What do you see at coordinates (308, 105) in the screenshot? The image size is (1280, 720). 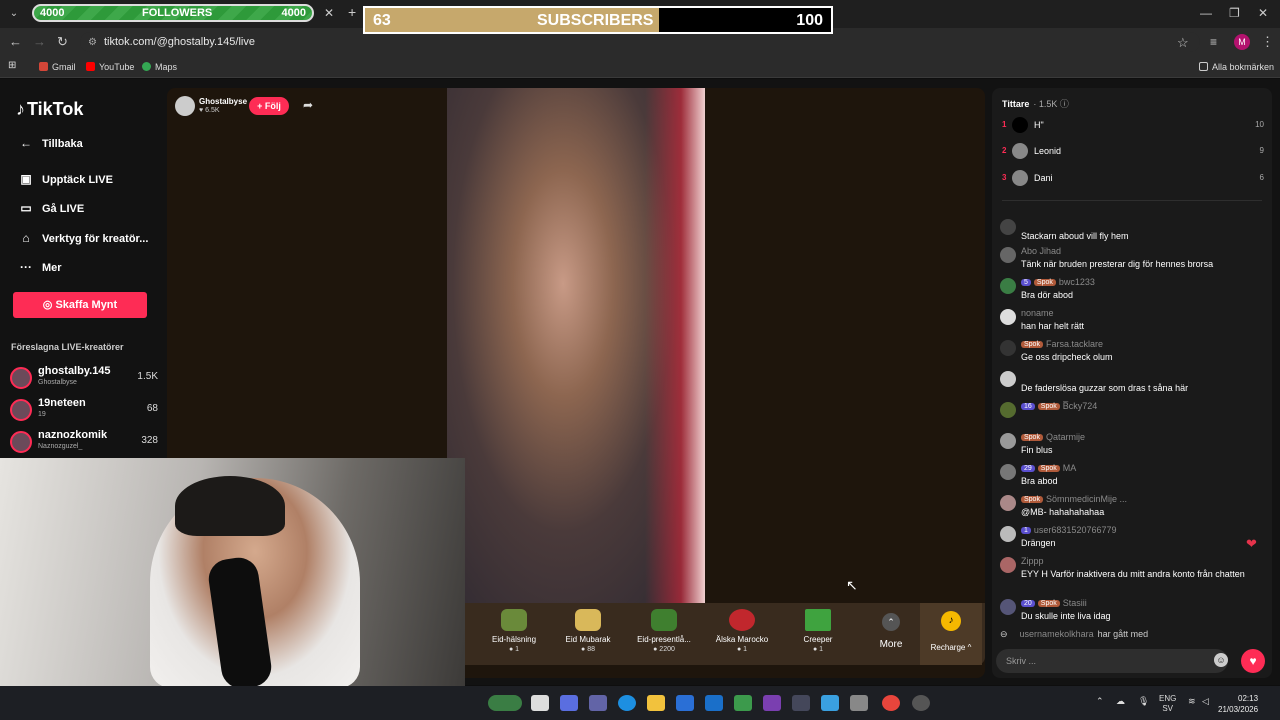 I see `share-icon: ➦` at bounding box center [308, 105].